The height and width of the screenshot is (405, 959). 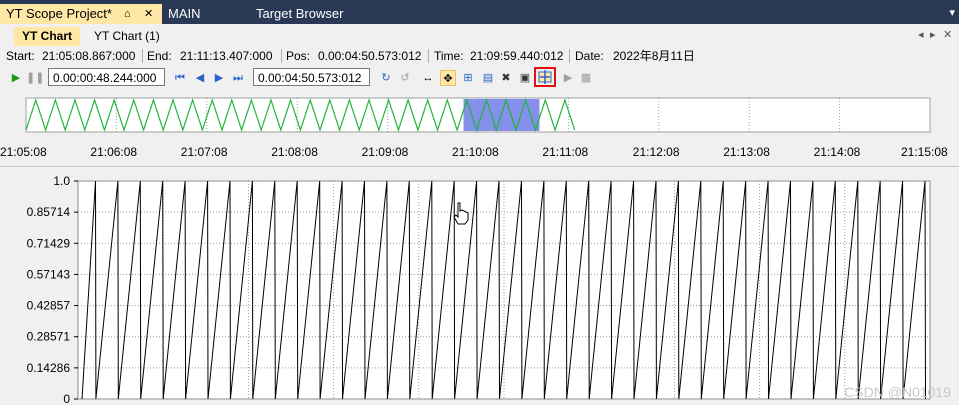 I want to click on tab-dropdown-icon: ▾, so click(x=952, y=12).